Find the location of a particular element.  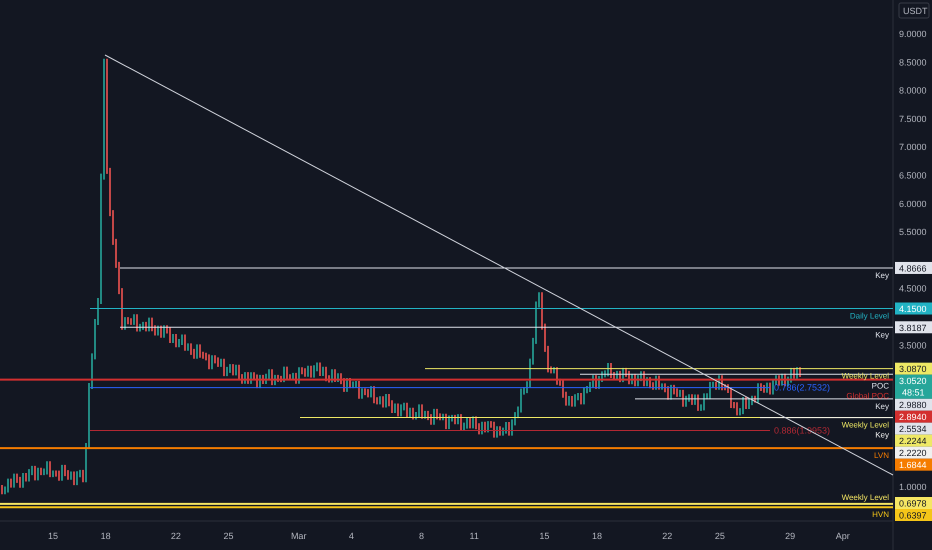

price-tick: 6.5000 is located at coordinates (913, 175).